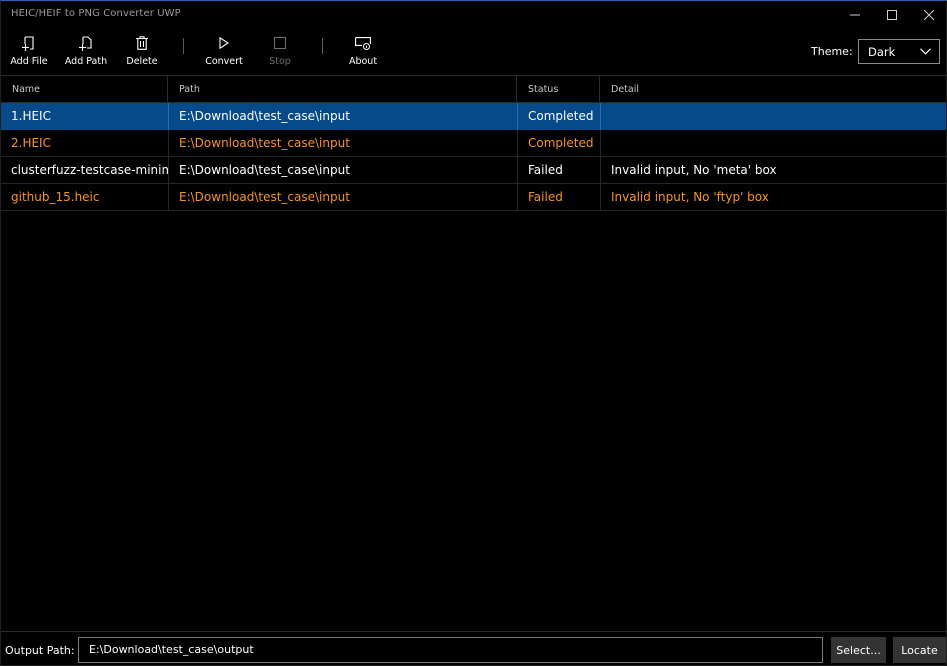  What do you see at coordinates (925, 51) in the screenshot?
I see `chevron-down-icon` at bounding box center [925, 51].